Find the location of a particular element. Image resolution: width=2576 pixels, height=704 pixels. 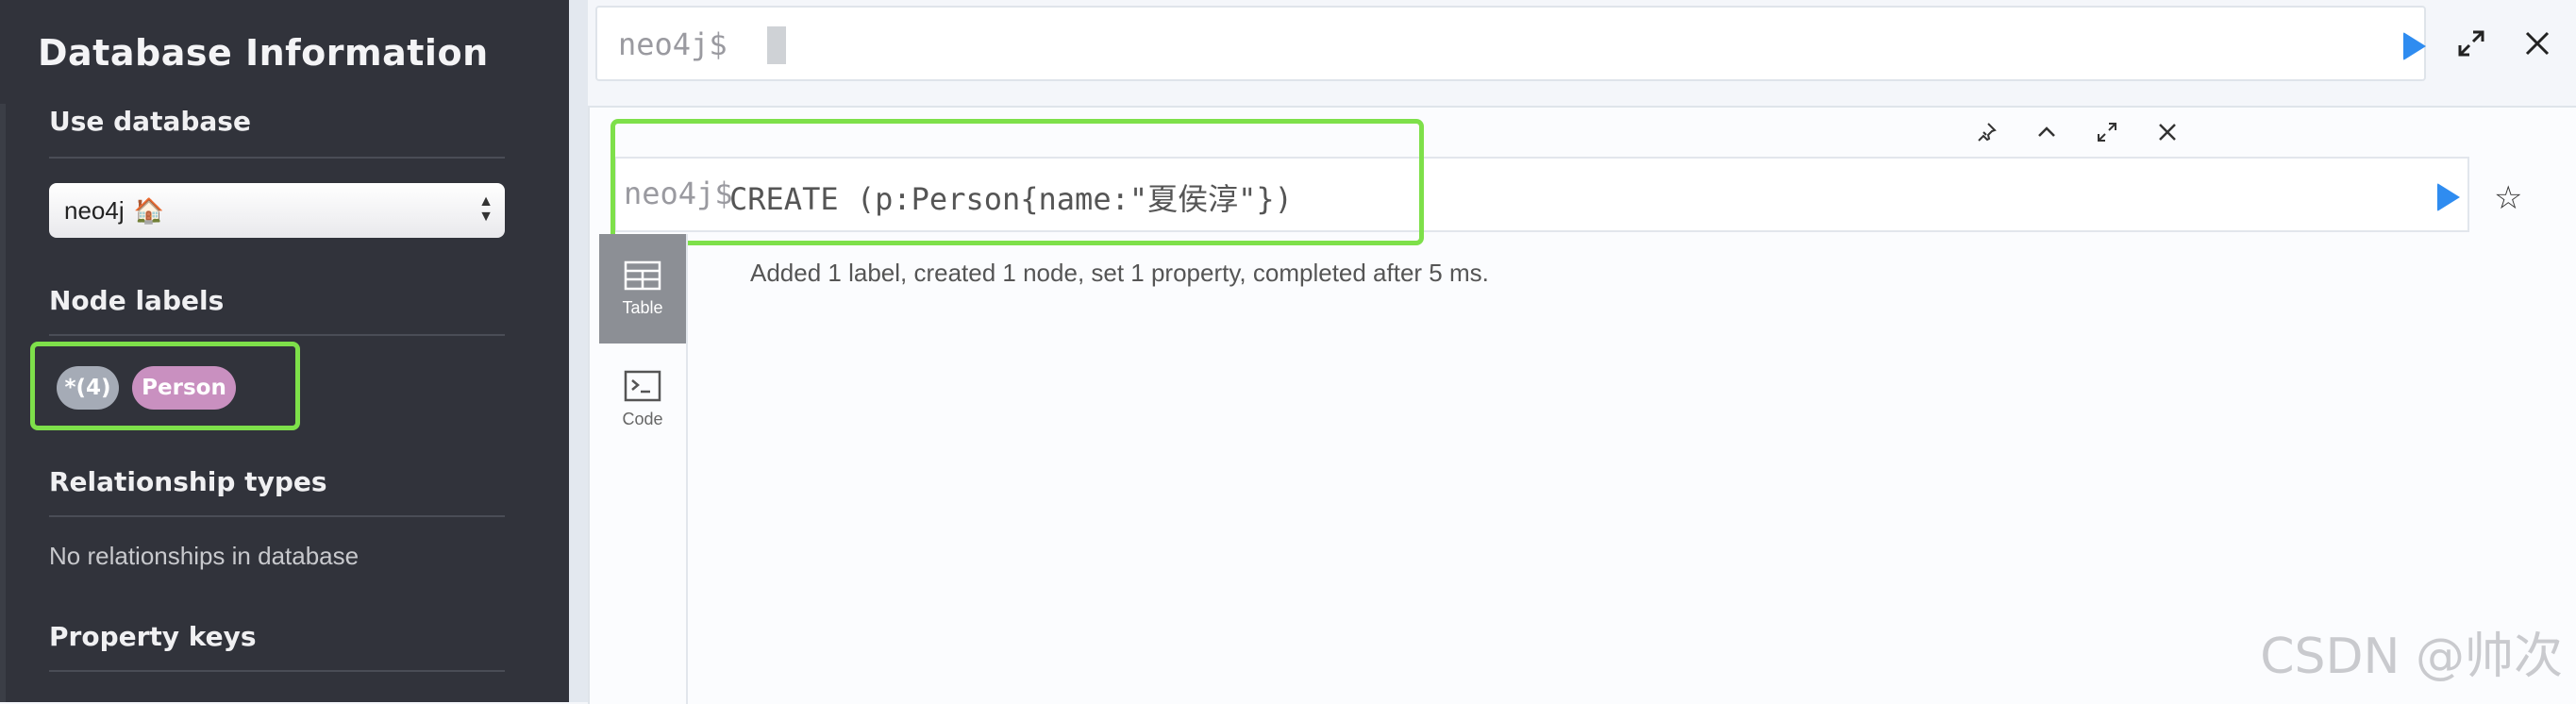

code-icon is located at coordinates (642, 386).